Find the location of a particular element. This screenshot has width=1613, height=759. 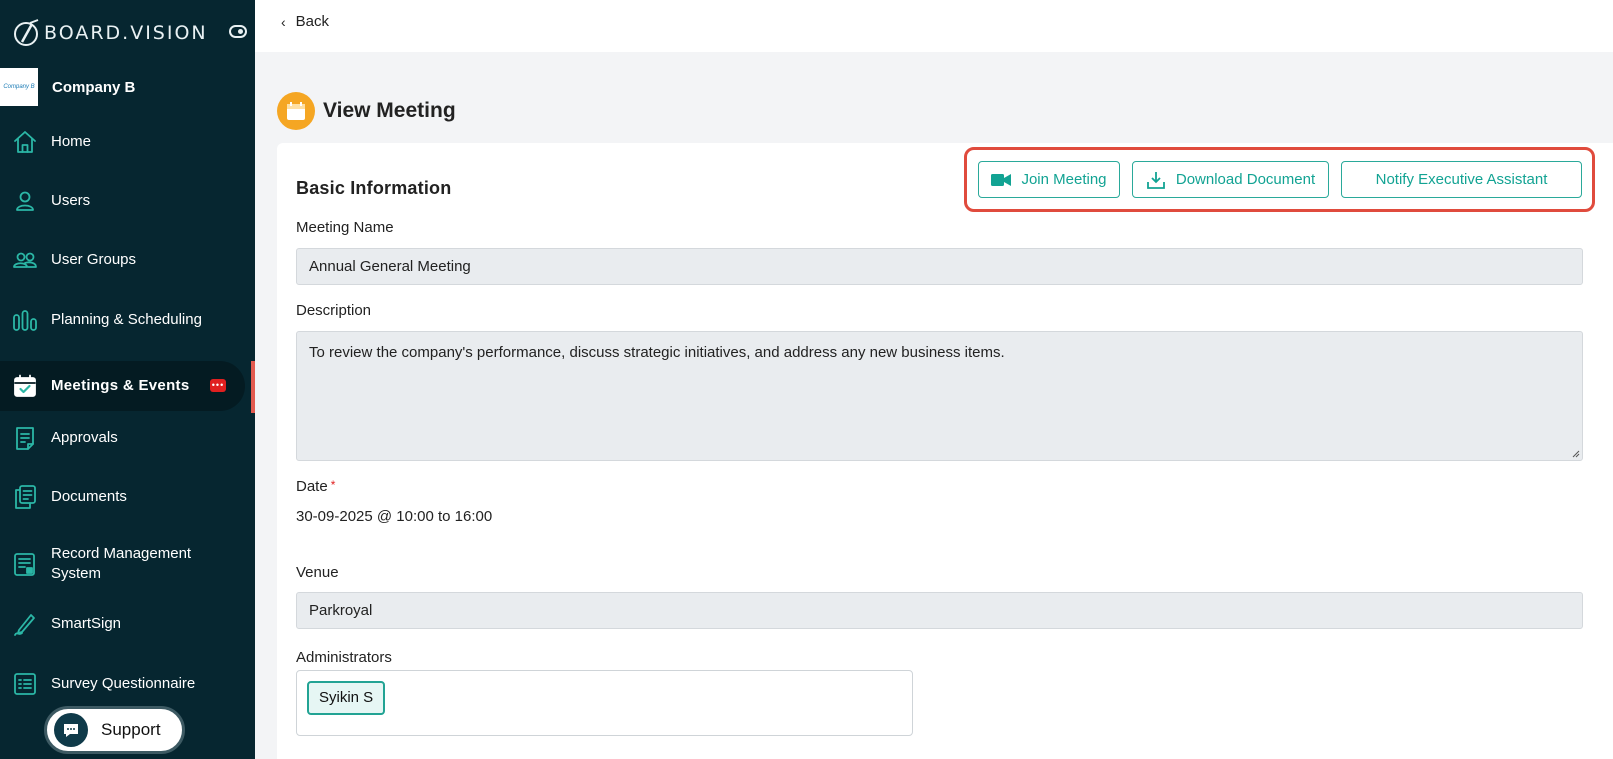

brand-logo: BOARD.VISION is located at coordinates (110, 33).